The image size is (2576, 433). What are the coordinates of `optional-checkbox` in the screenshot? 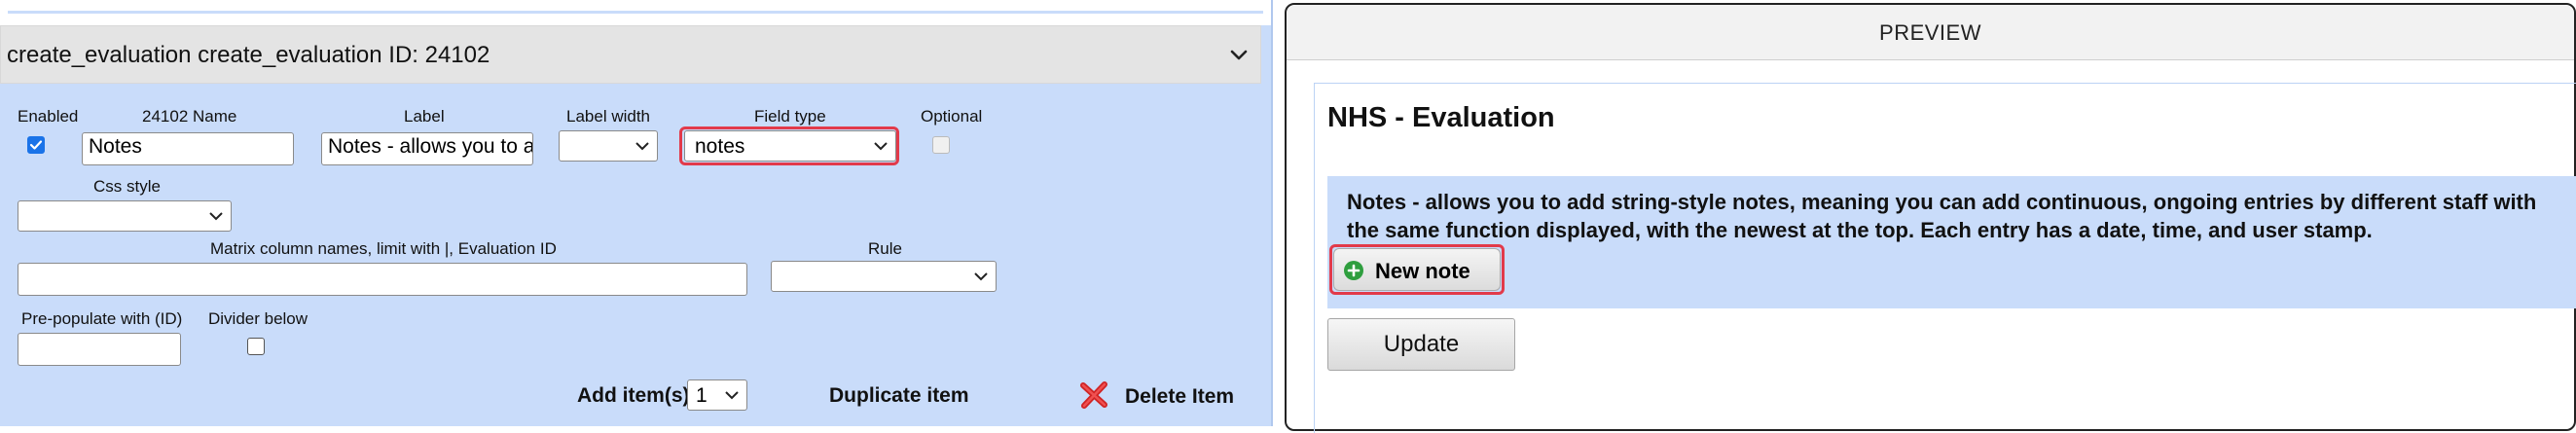 It's located at (941, 145).